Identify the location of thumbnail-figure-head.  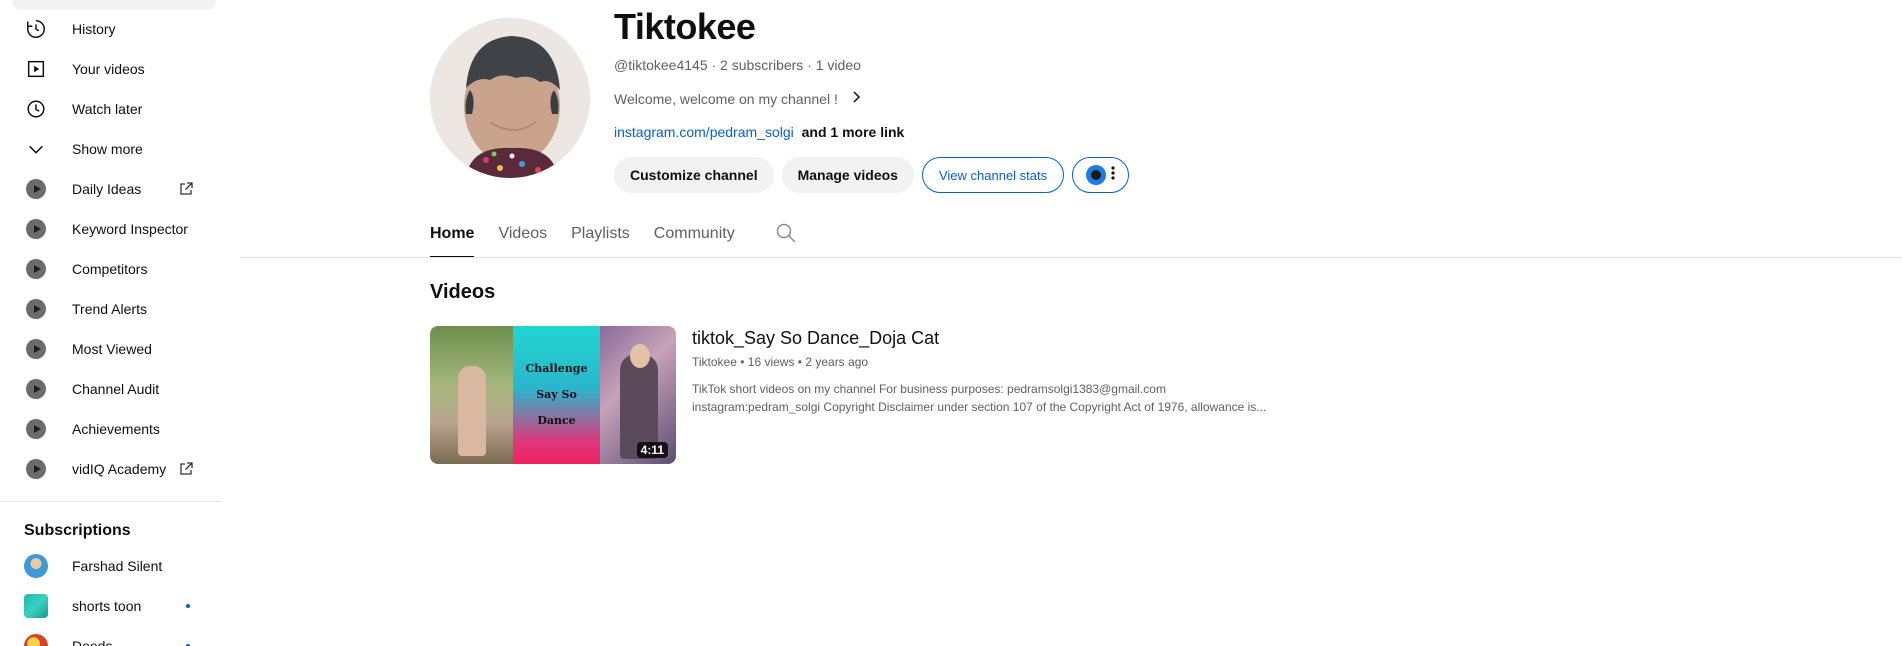
(640, 356).